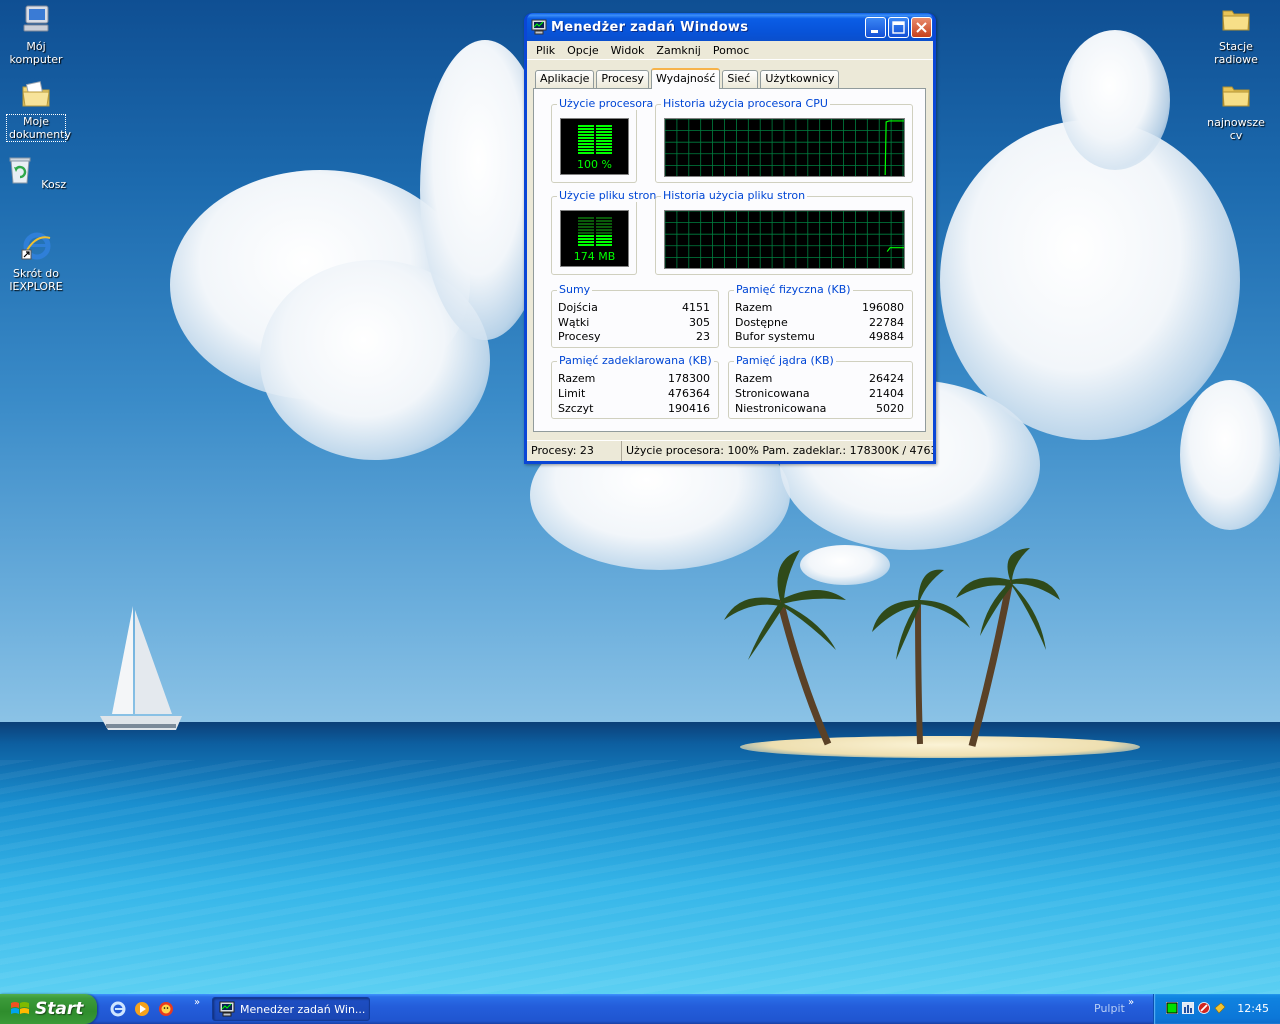  I want to click on desktop-icon-label: Moje dokumenty, so click(38, 128).